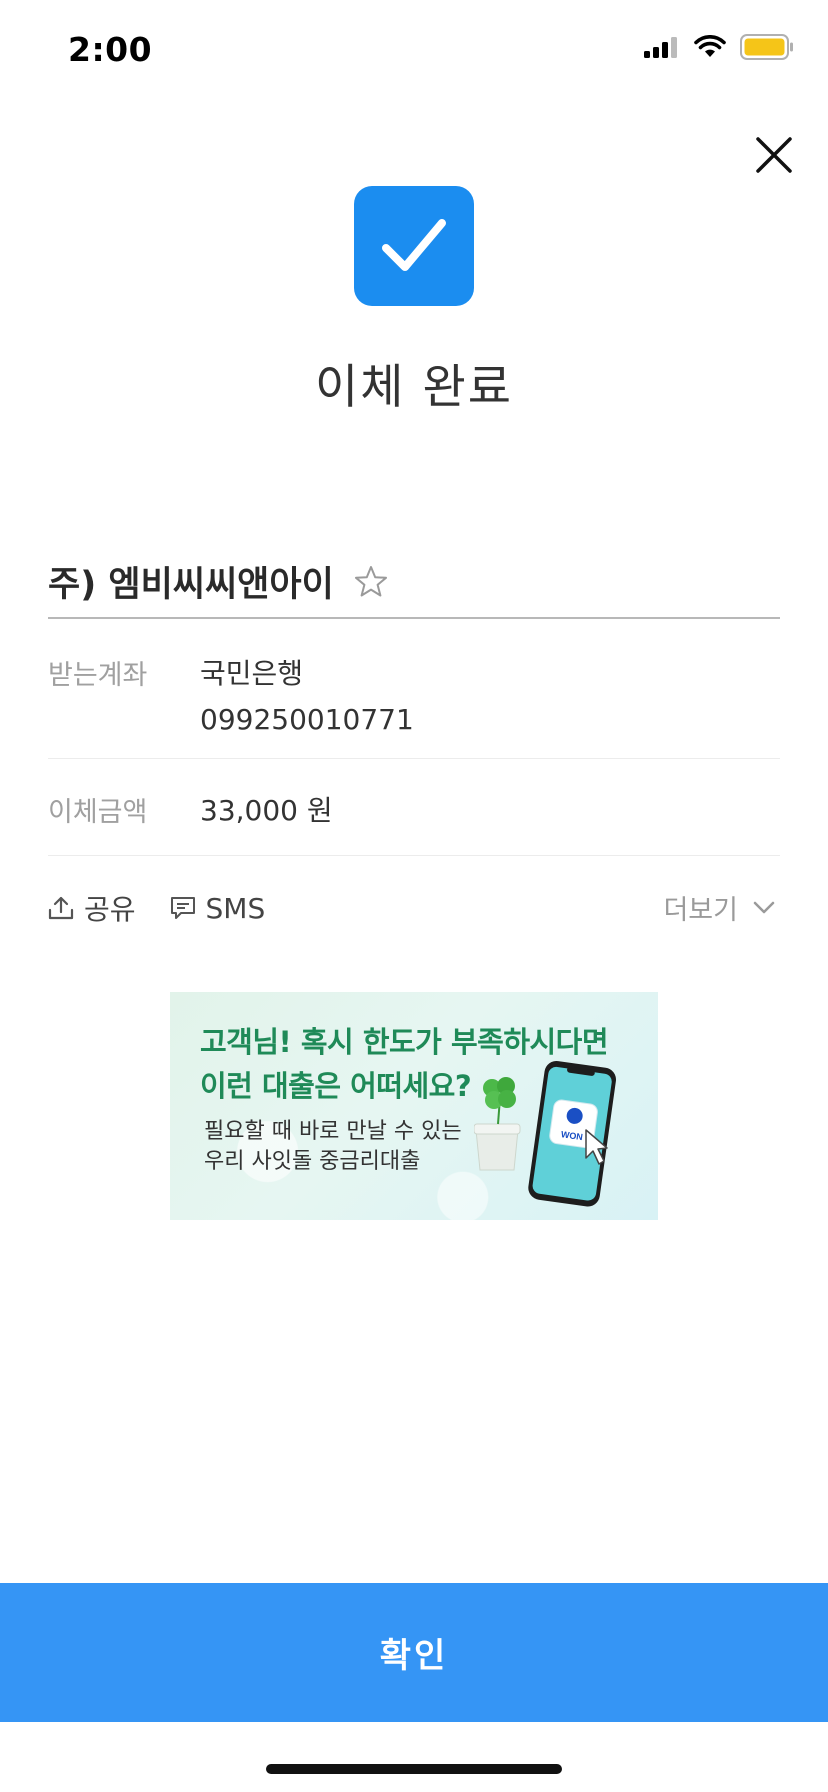 The height and width of the screenshot is (1792, 828). Describe the element at coordinates (61, 908) in the screenshot. I see `share-icon` at that location.